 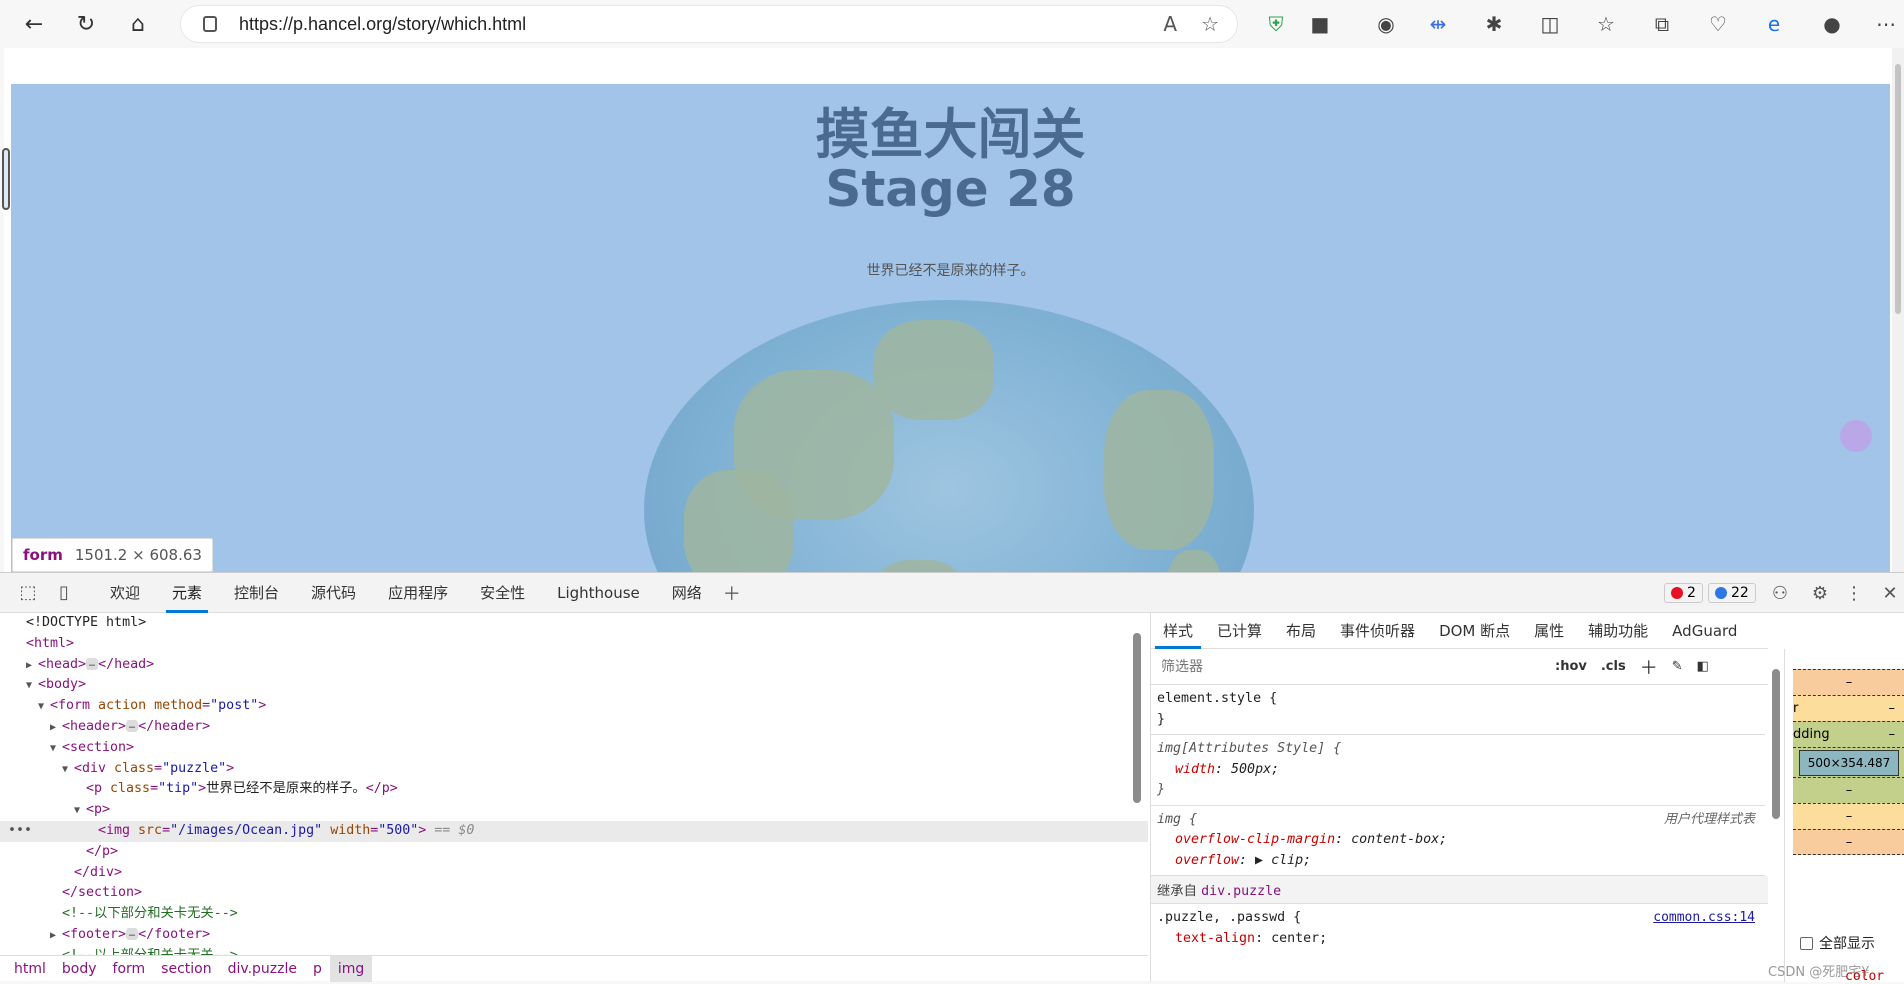 I want to click on toggle-sidebar-icon: ◧, so click(x=1703, y=666).